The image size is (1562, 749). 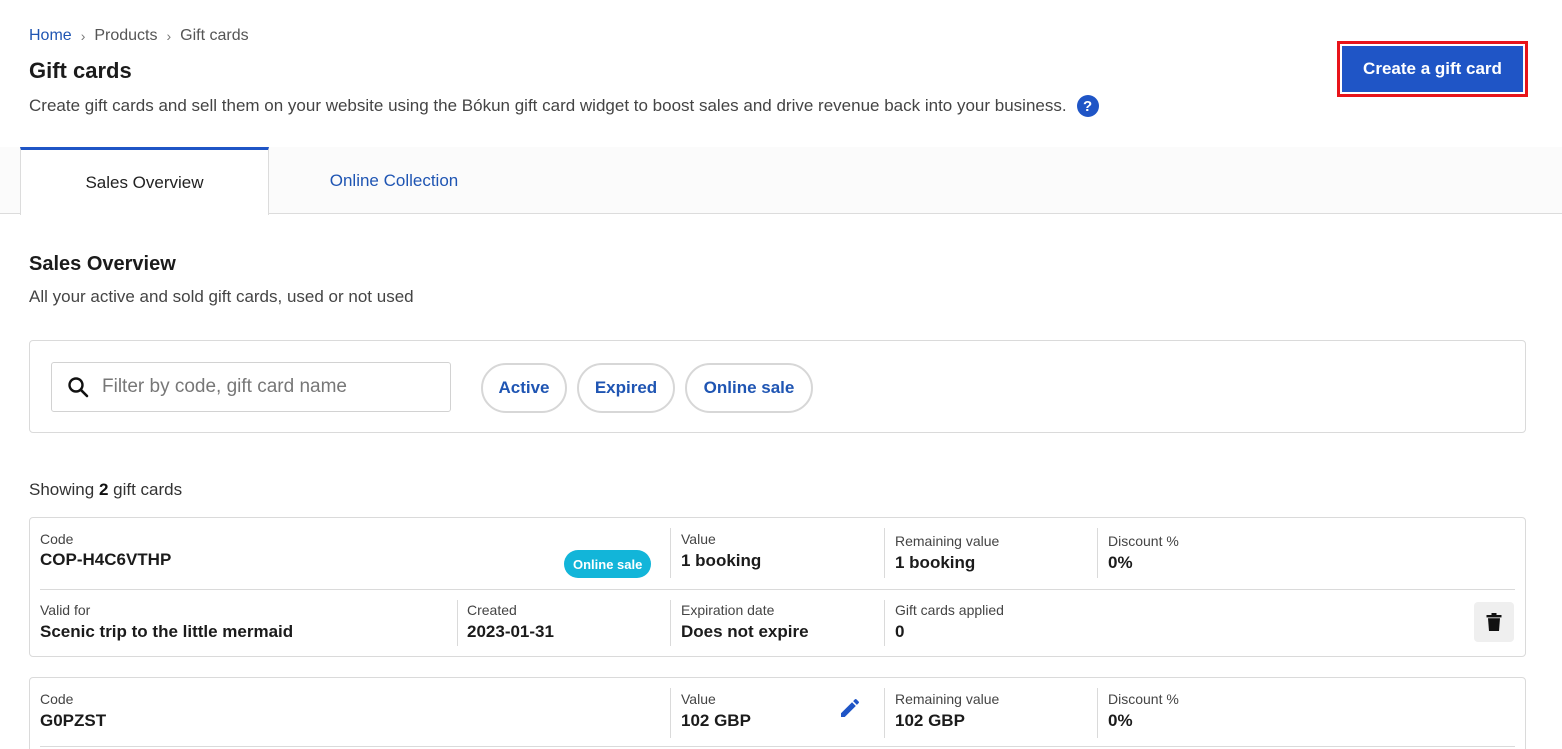 I want to click on search-icon, so click(x=78, y=387).